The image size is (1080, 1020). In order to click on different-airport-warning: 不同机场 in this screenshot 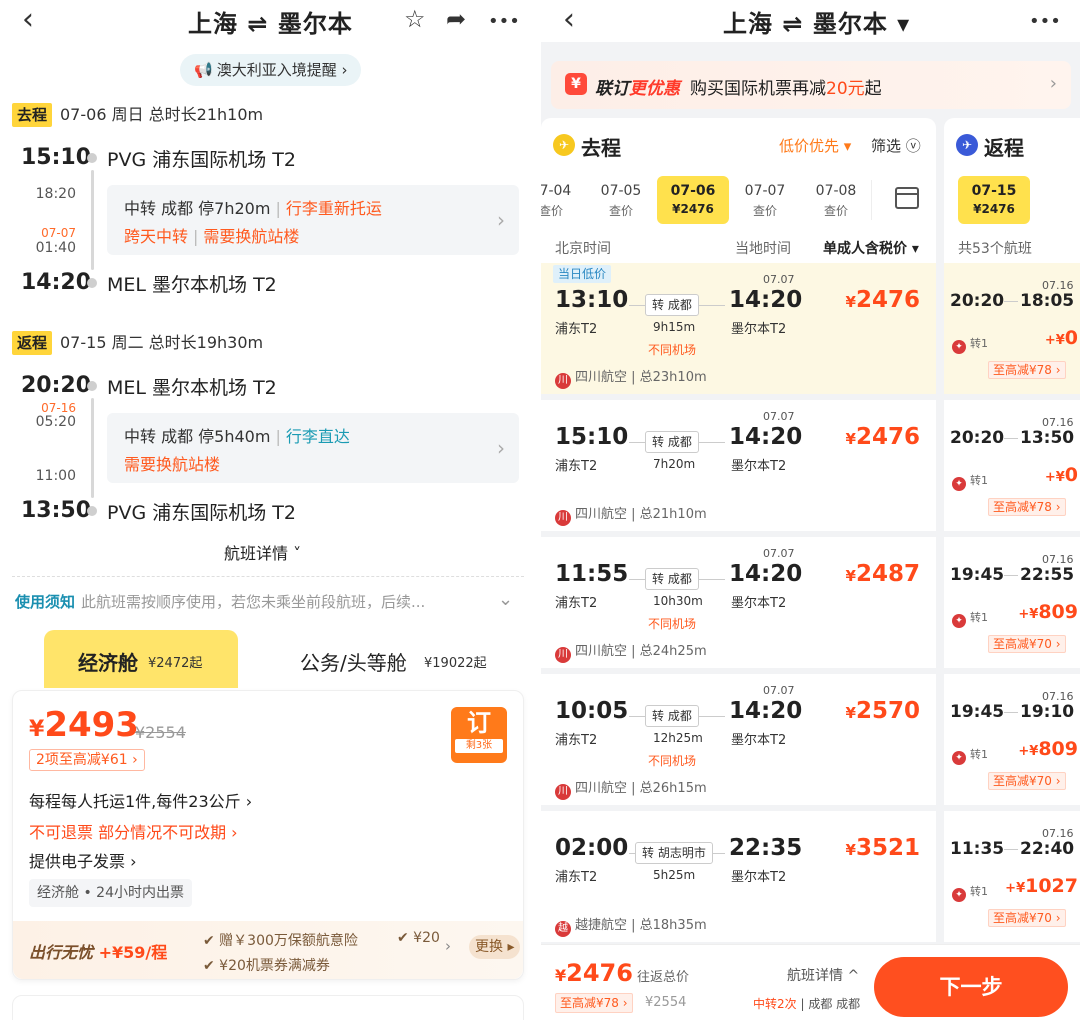, I will do `click(672, 624)`.